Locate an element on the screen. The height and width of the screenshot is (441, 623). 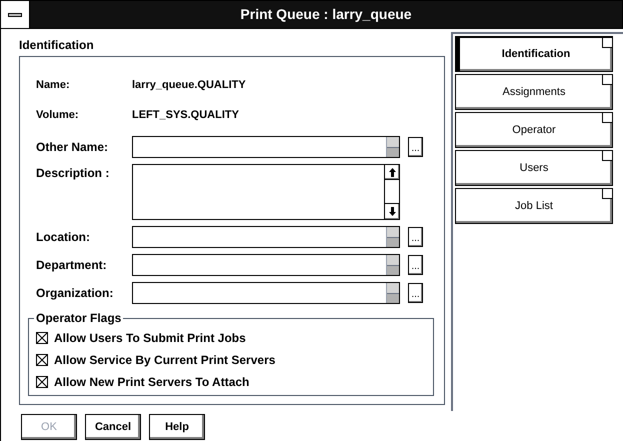
field-label: Location: is located at coordinates (63, 237).